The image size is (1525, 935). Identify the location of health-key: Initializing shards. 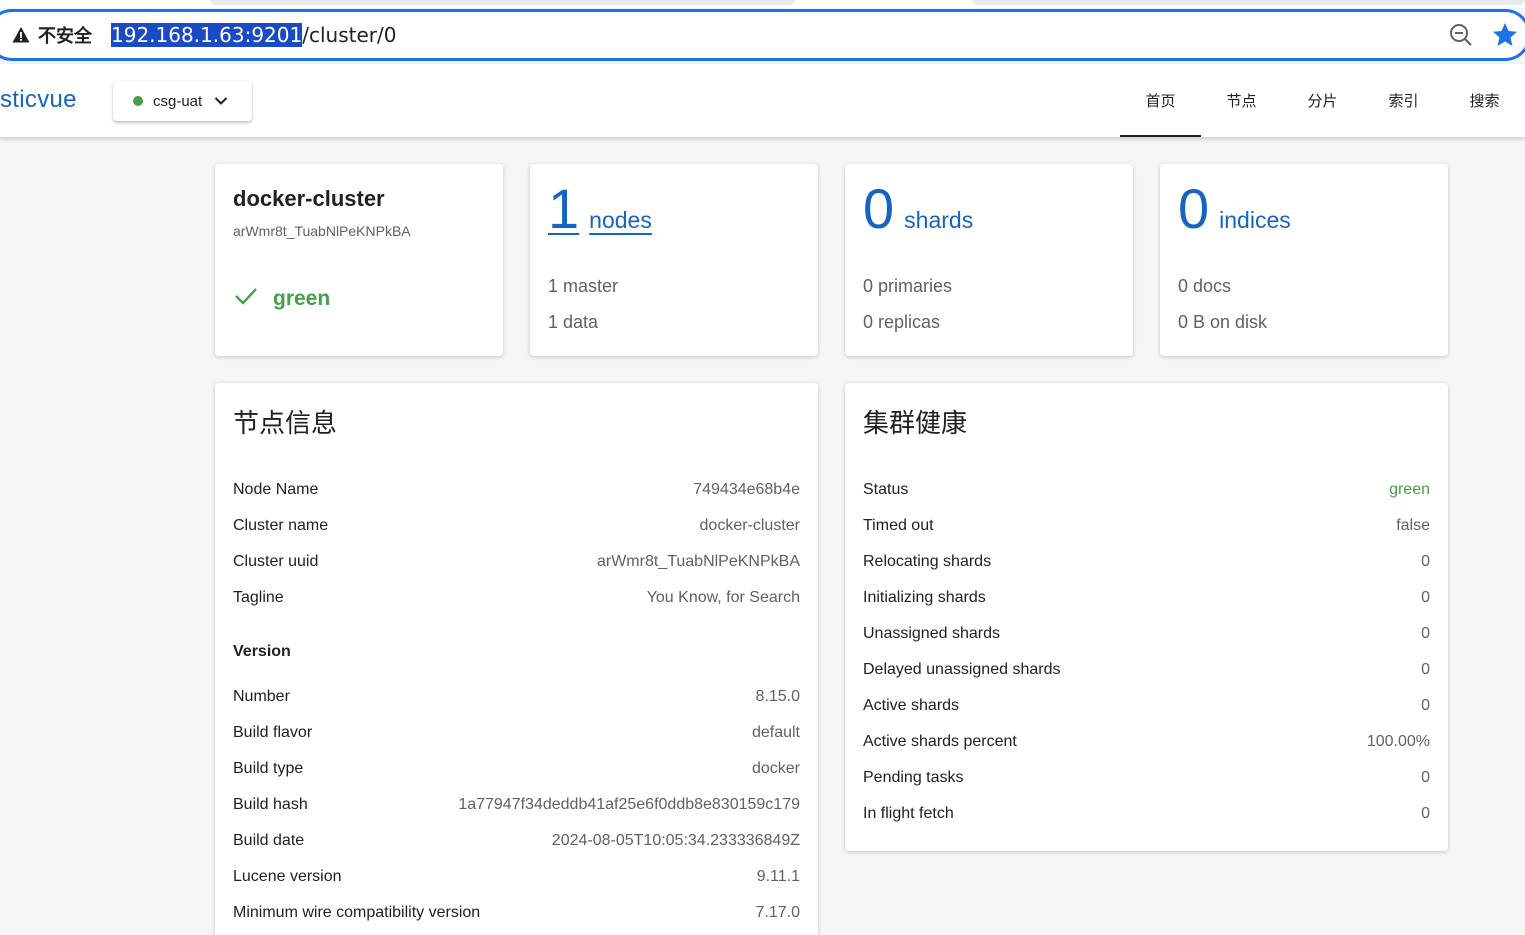
(924, 597).